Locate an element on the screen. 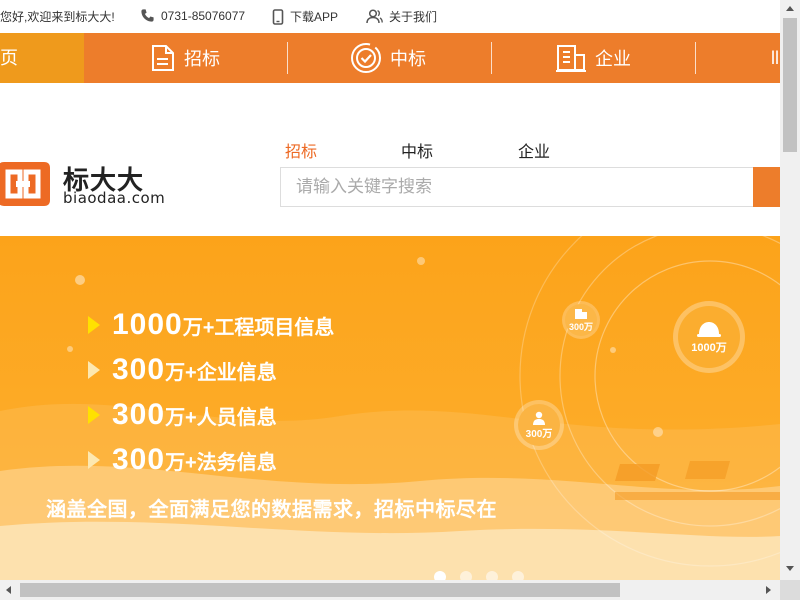 This screenshot has width=800, height=600. banner-stat-personnel: 300 万+人员信息 is located at coordinates (182, 415).